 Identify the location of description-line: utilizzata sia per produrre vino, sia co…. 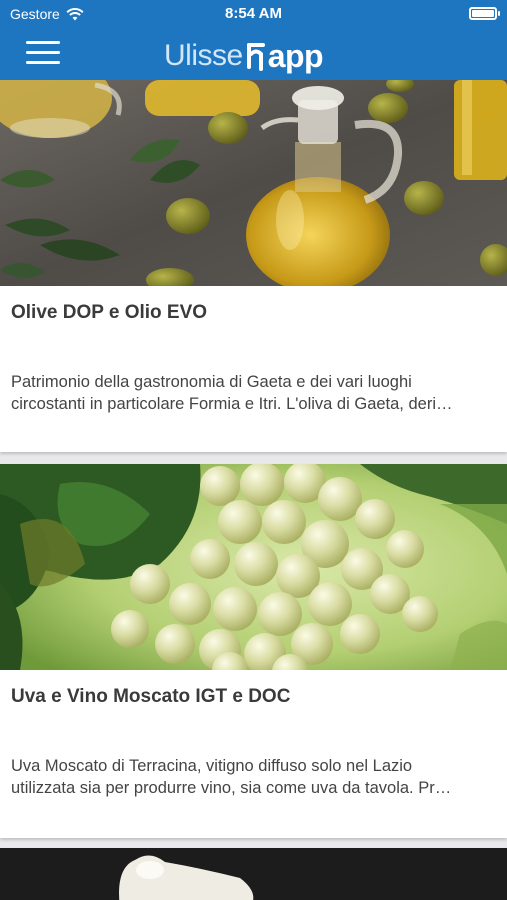
(231, 788).